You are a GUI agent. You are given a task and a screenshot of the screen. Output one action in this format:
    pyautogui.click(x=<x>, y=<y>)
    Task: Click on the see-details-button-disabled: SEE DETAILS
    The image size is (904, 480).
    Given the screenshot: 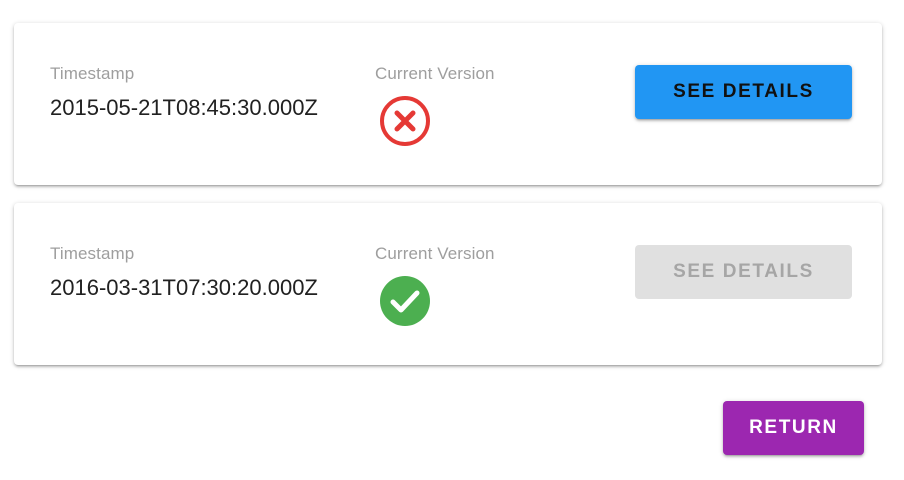 What is the action you would take?
    pyautogui.click(x=743, y=272)
    